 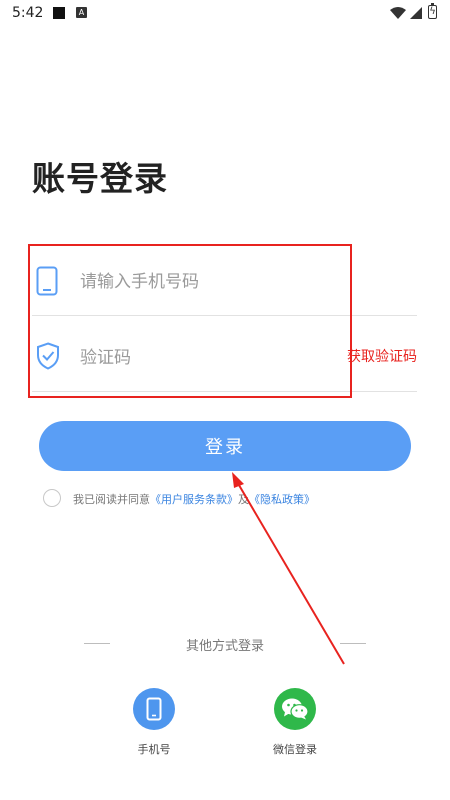 I want to click on privacy-link: 《隐私政策》, so click(x=282, y=499).